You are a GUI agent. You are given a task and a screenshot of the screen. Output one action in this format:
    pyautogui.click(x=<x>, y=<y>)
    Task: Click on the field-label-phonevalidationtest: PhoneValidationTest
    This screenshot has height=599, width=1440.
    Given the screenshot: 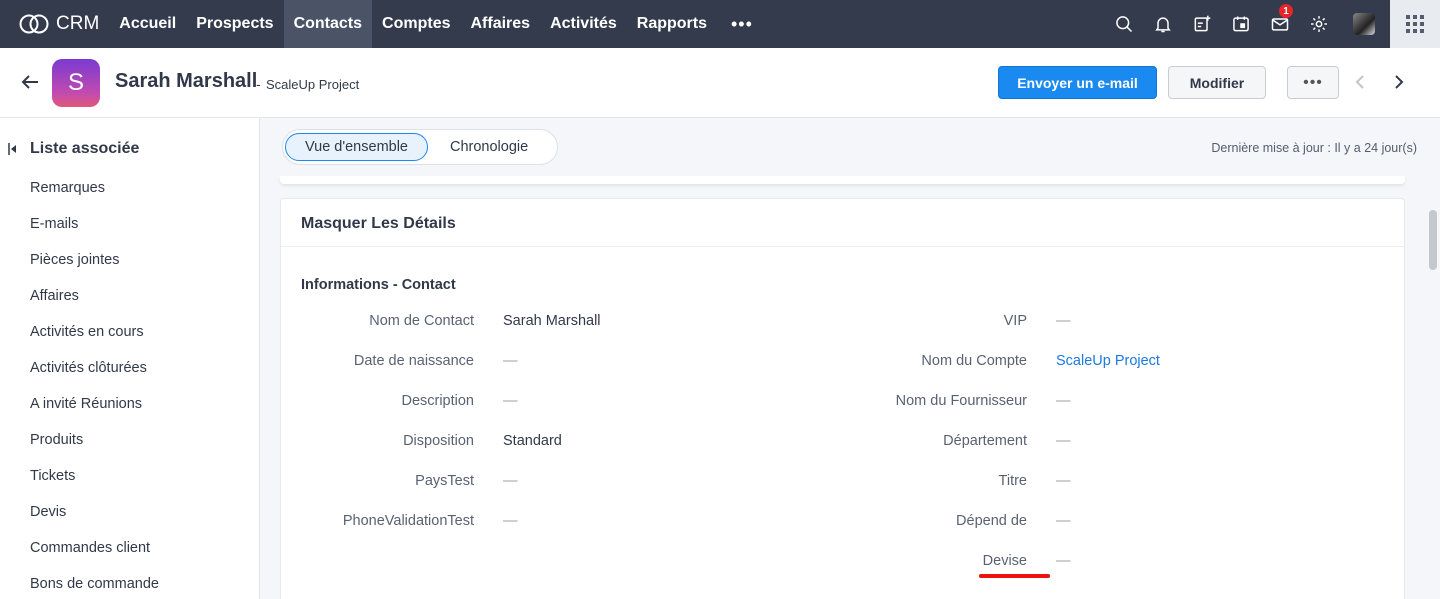 What is the action you would take?
    pyautogui.click(x=408, y=521)
    